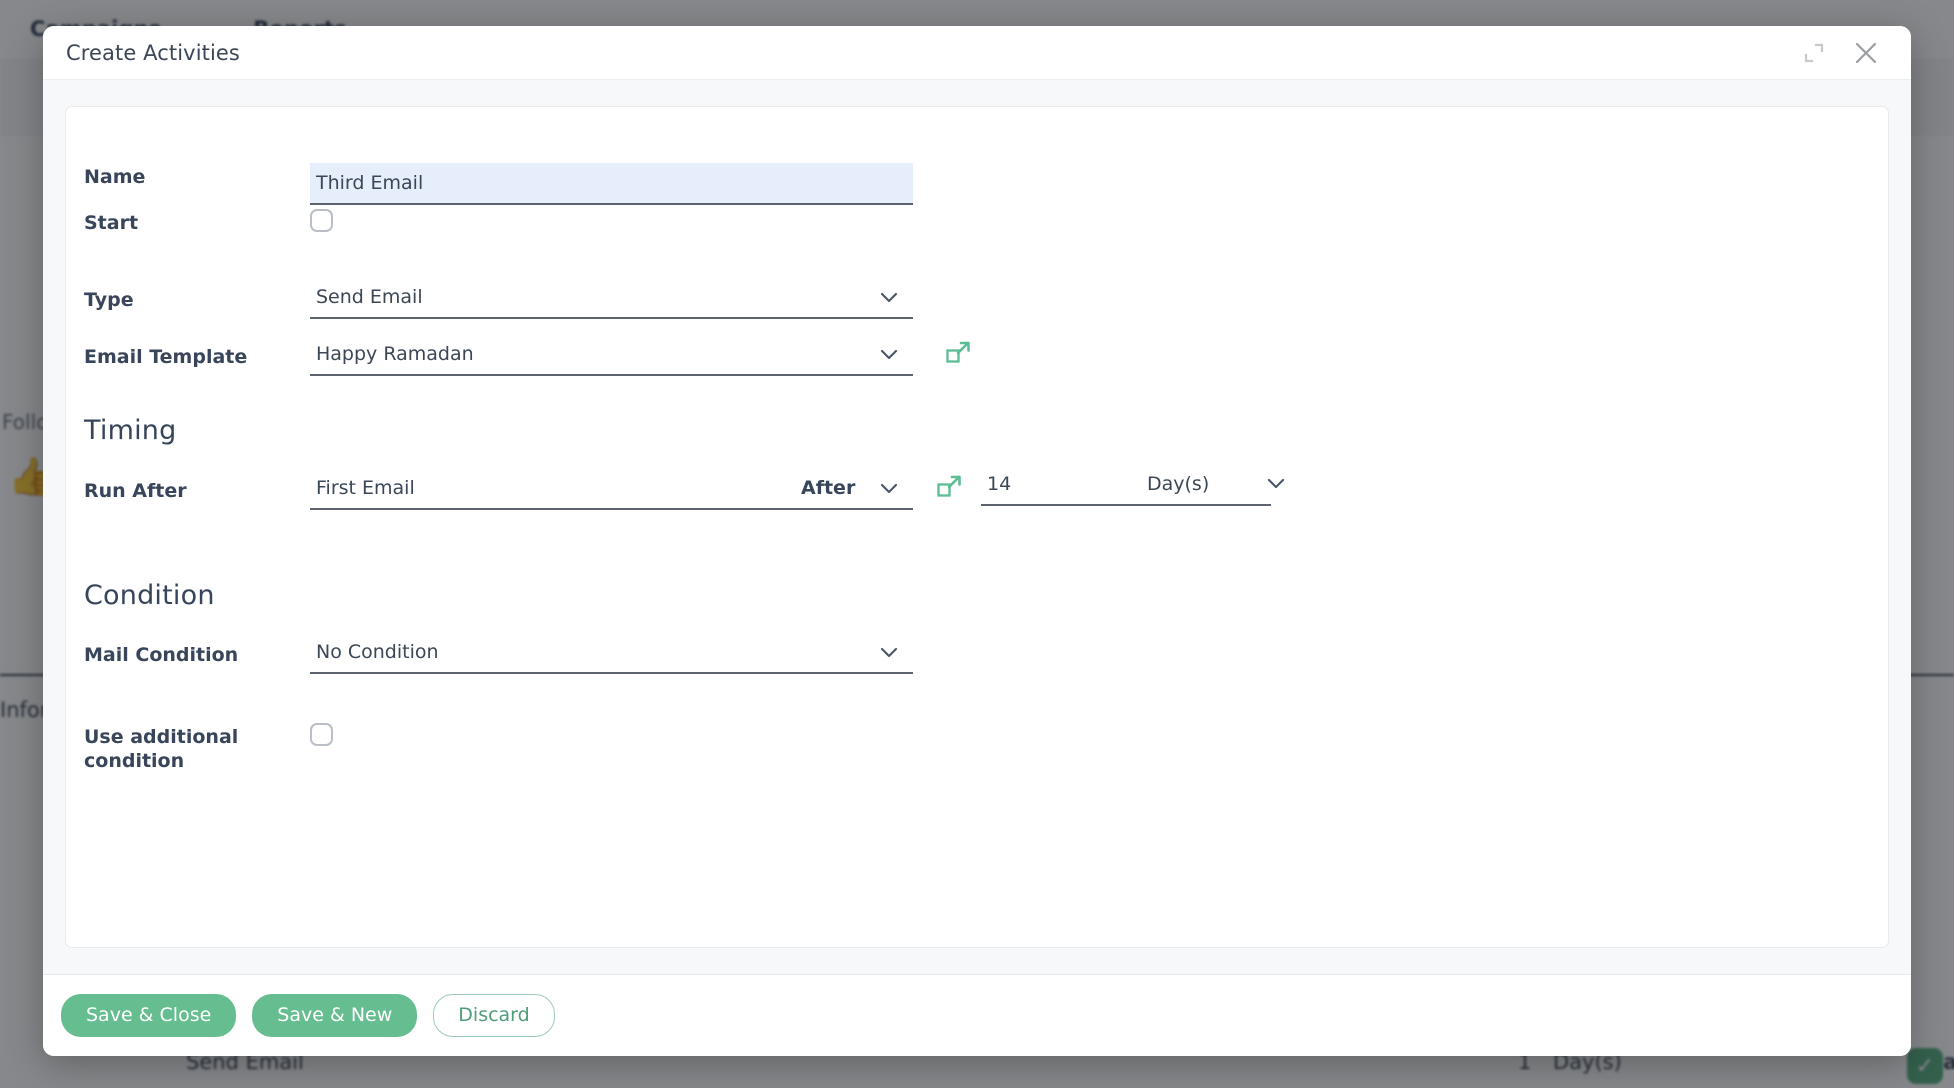 This screenshot has width=1954, height=1088. I want to click on section-heading-timing: Timing, so click(130, 430).